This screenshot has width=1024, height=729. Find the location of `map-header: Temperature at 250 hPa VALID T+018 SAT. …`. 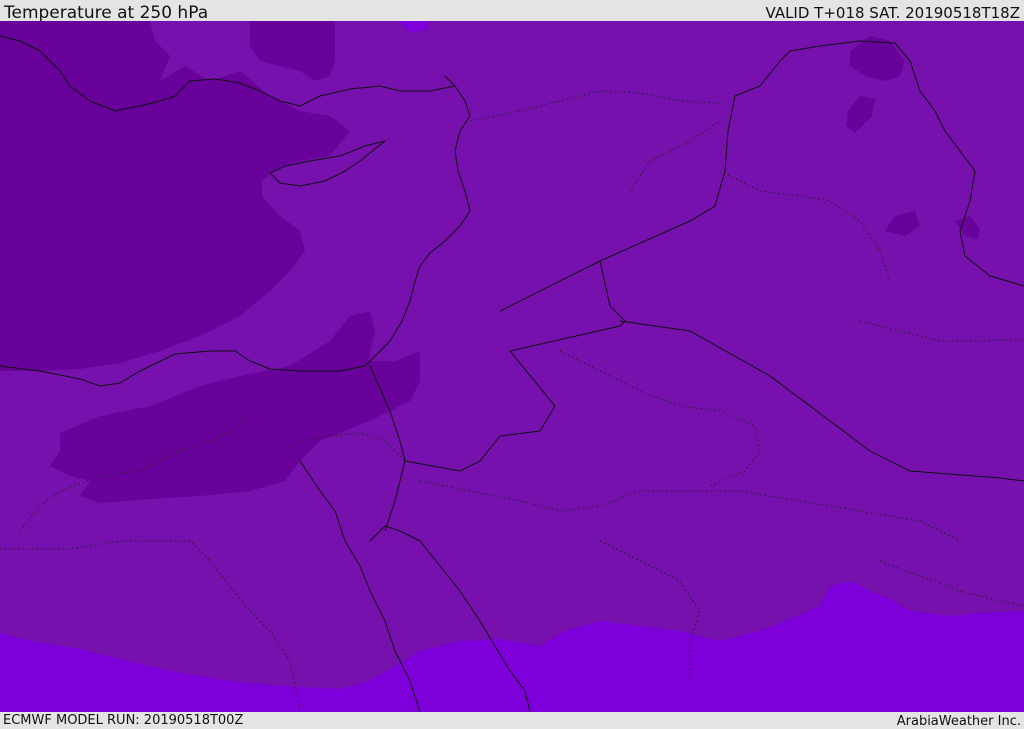

map-header: Temperature at 250 hPa VALID T+018 SAT. … is located at coordinates (512, 11).